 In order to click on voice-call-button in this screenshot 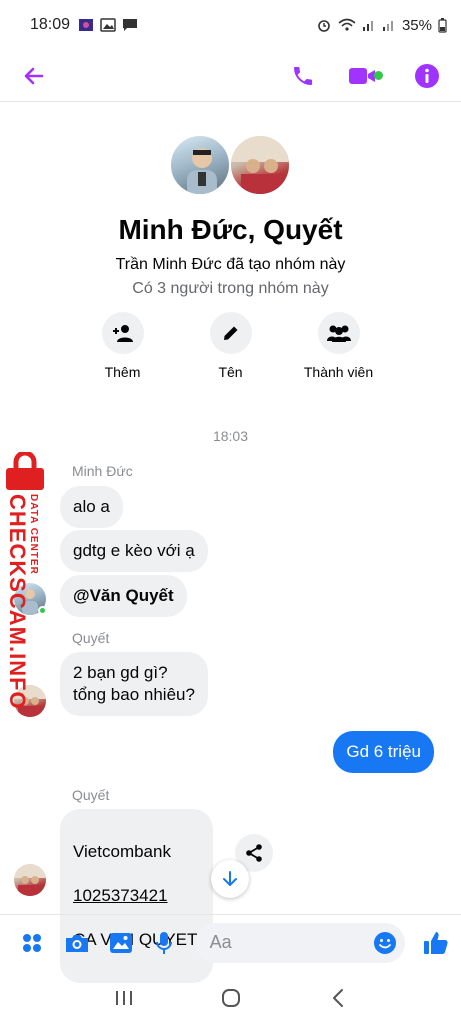, I will do `click(303, 76)`.